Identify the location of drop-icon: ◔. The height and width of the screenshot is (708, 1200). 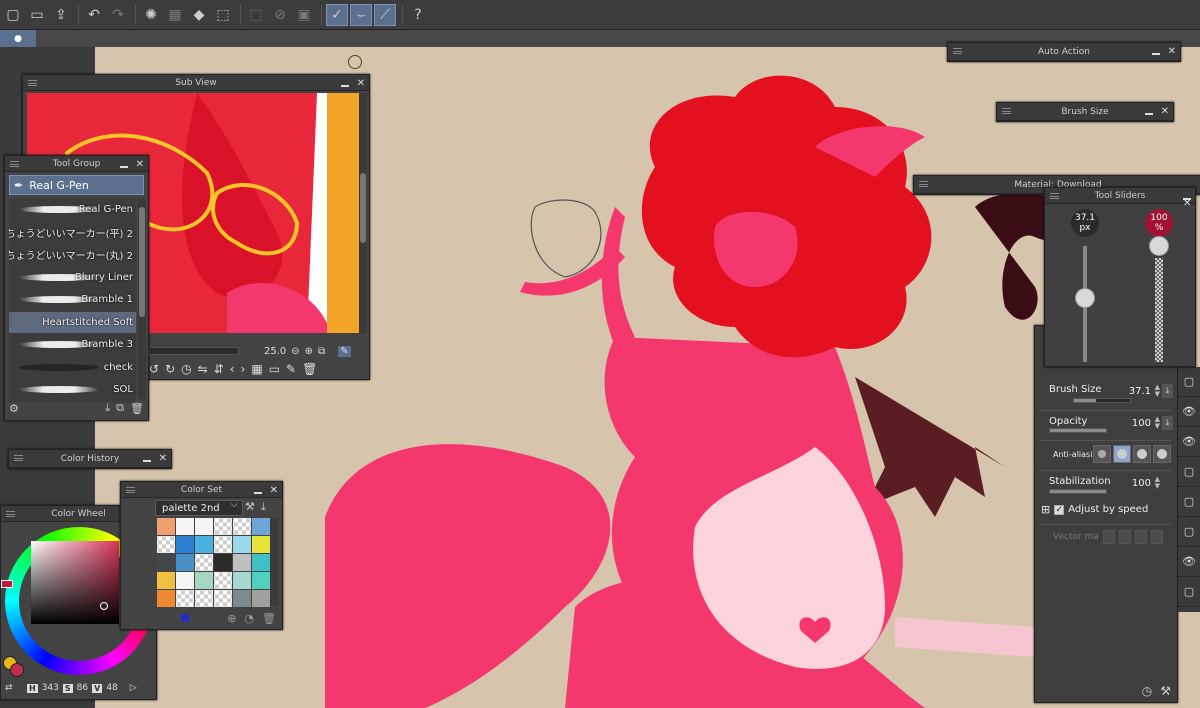
(249, 618).